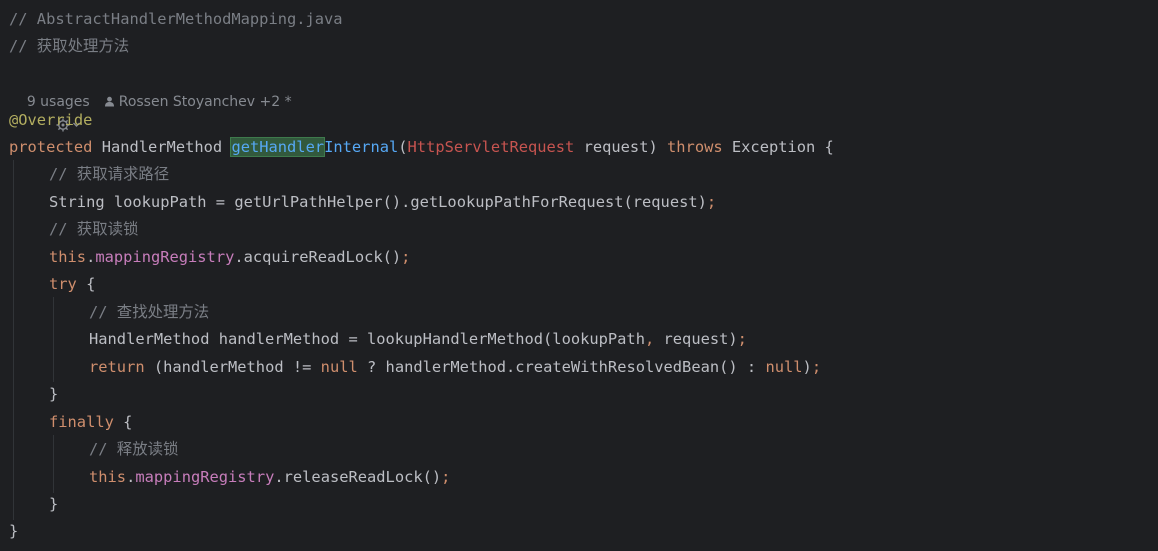  I want to click on method-name-highlight: getHandler, so click(278, 147).